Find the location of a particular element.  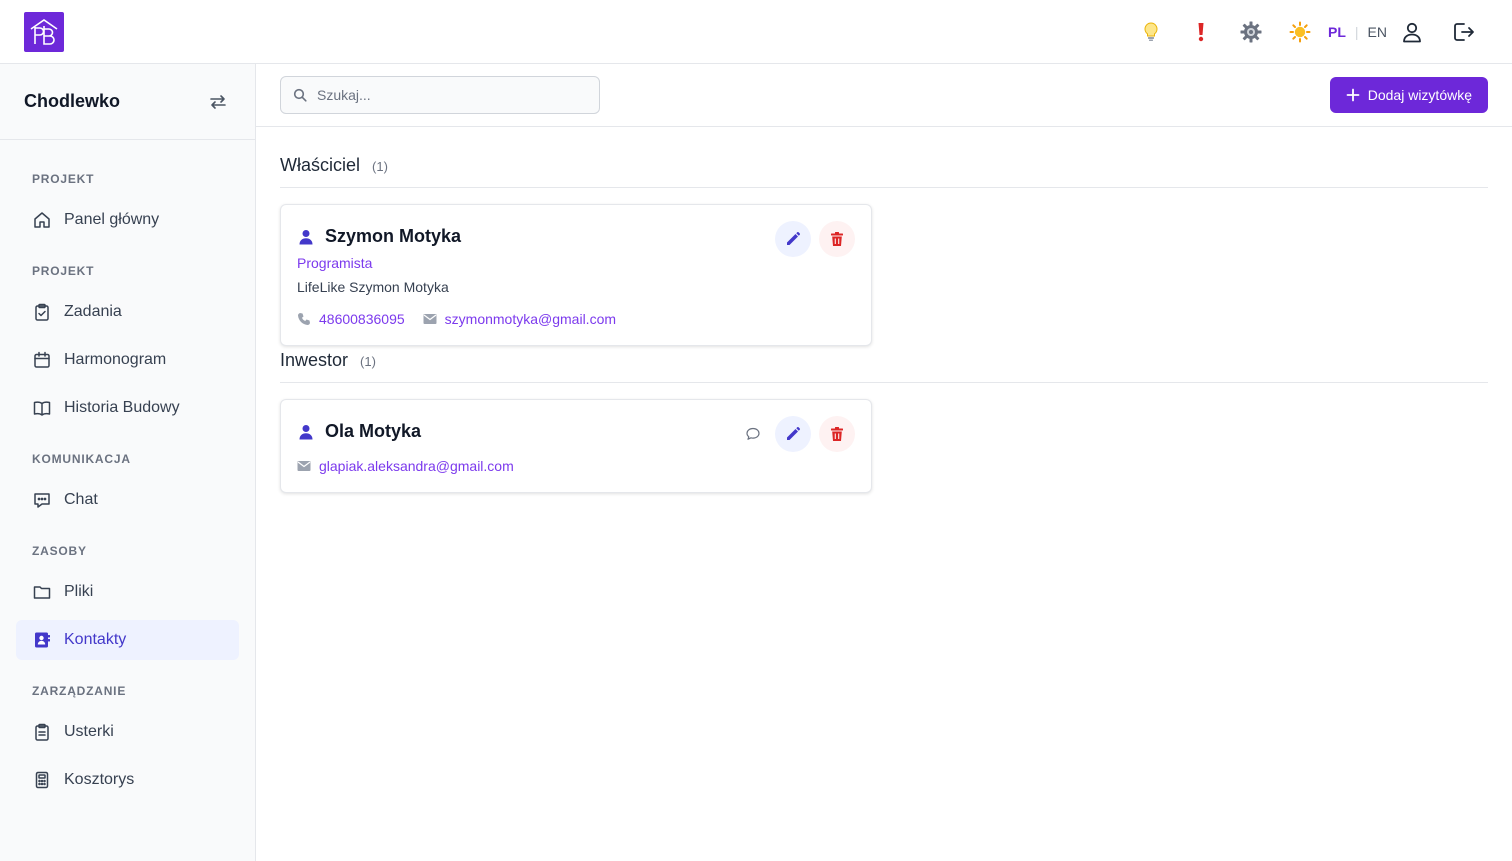

sidebar-item-chat: Chat is located at coordinates (127, 500).